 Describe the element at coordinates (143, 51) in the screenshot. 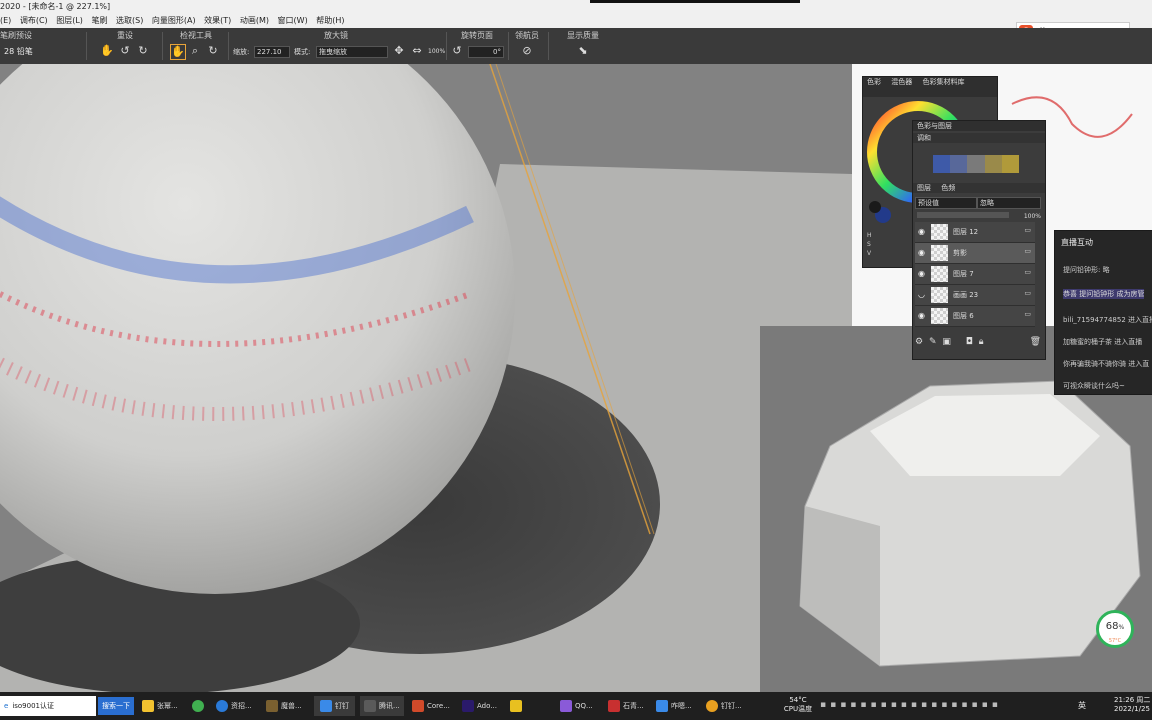

I see `reset-icon: ↻` at that location.